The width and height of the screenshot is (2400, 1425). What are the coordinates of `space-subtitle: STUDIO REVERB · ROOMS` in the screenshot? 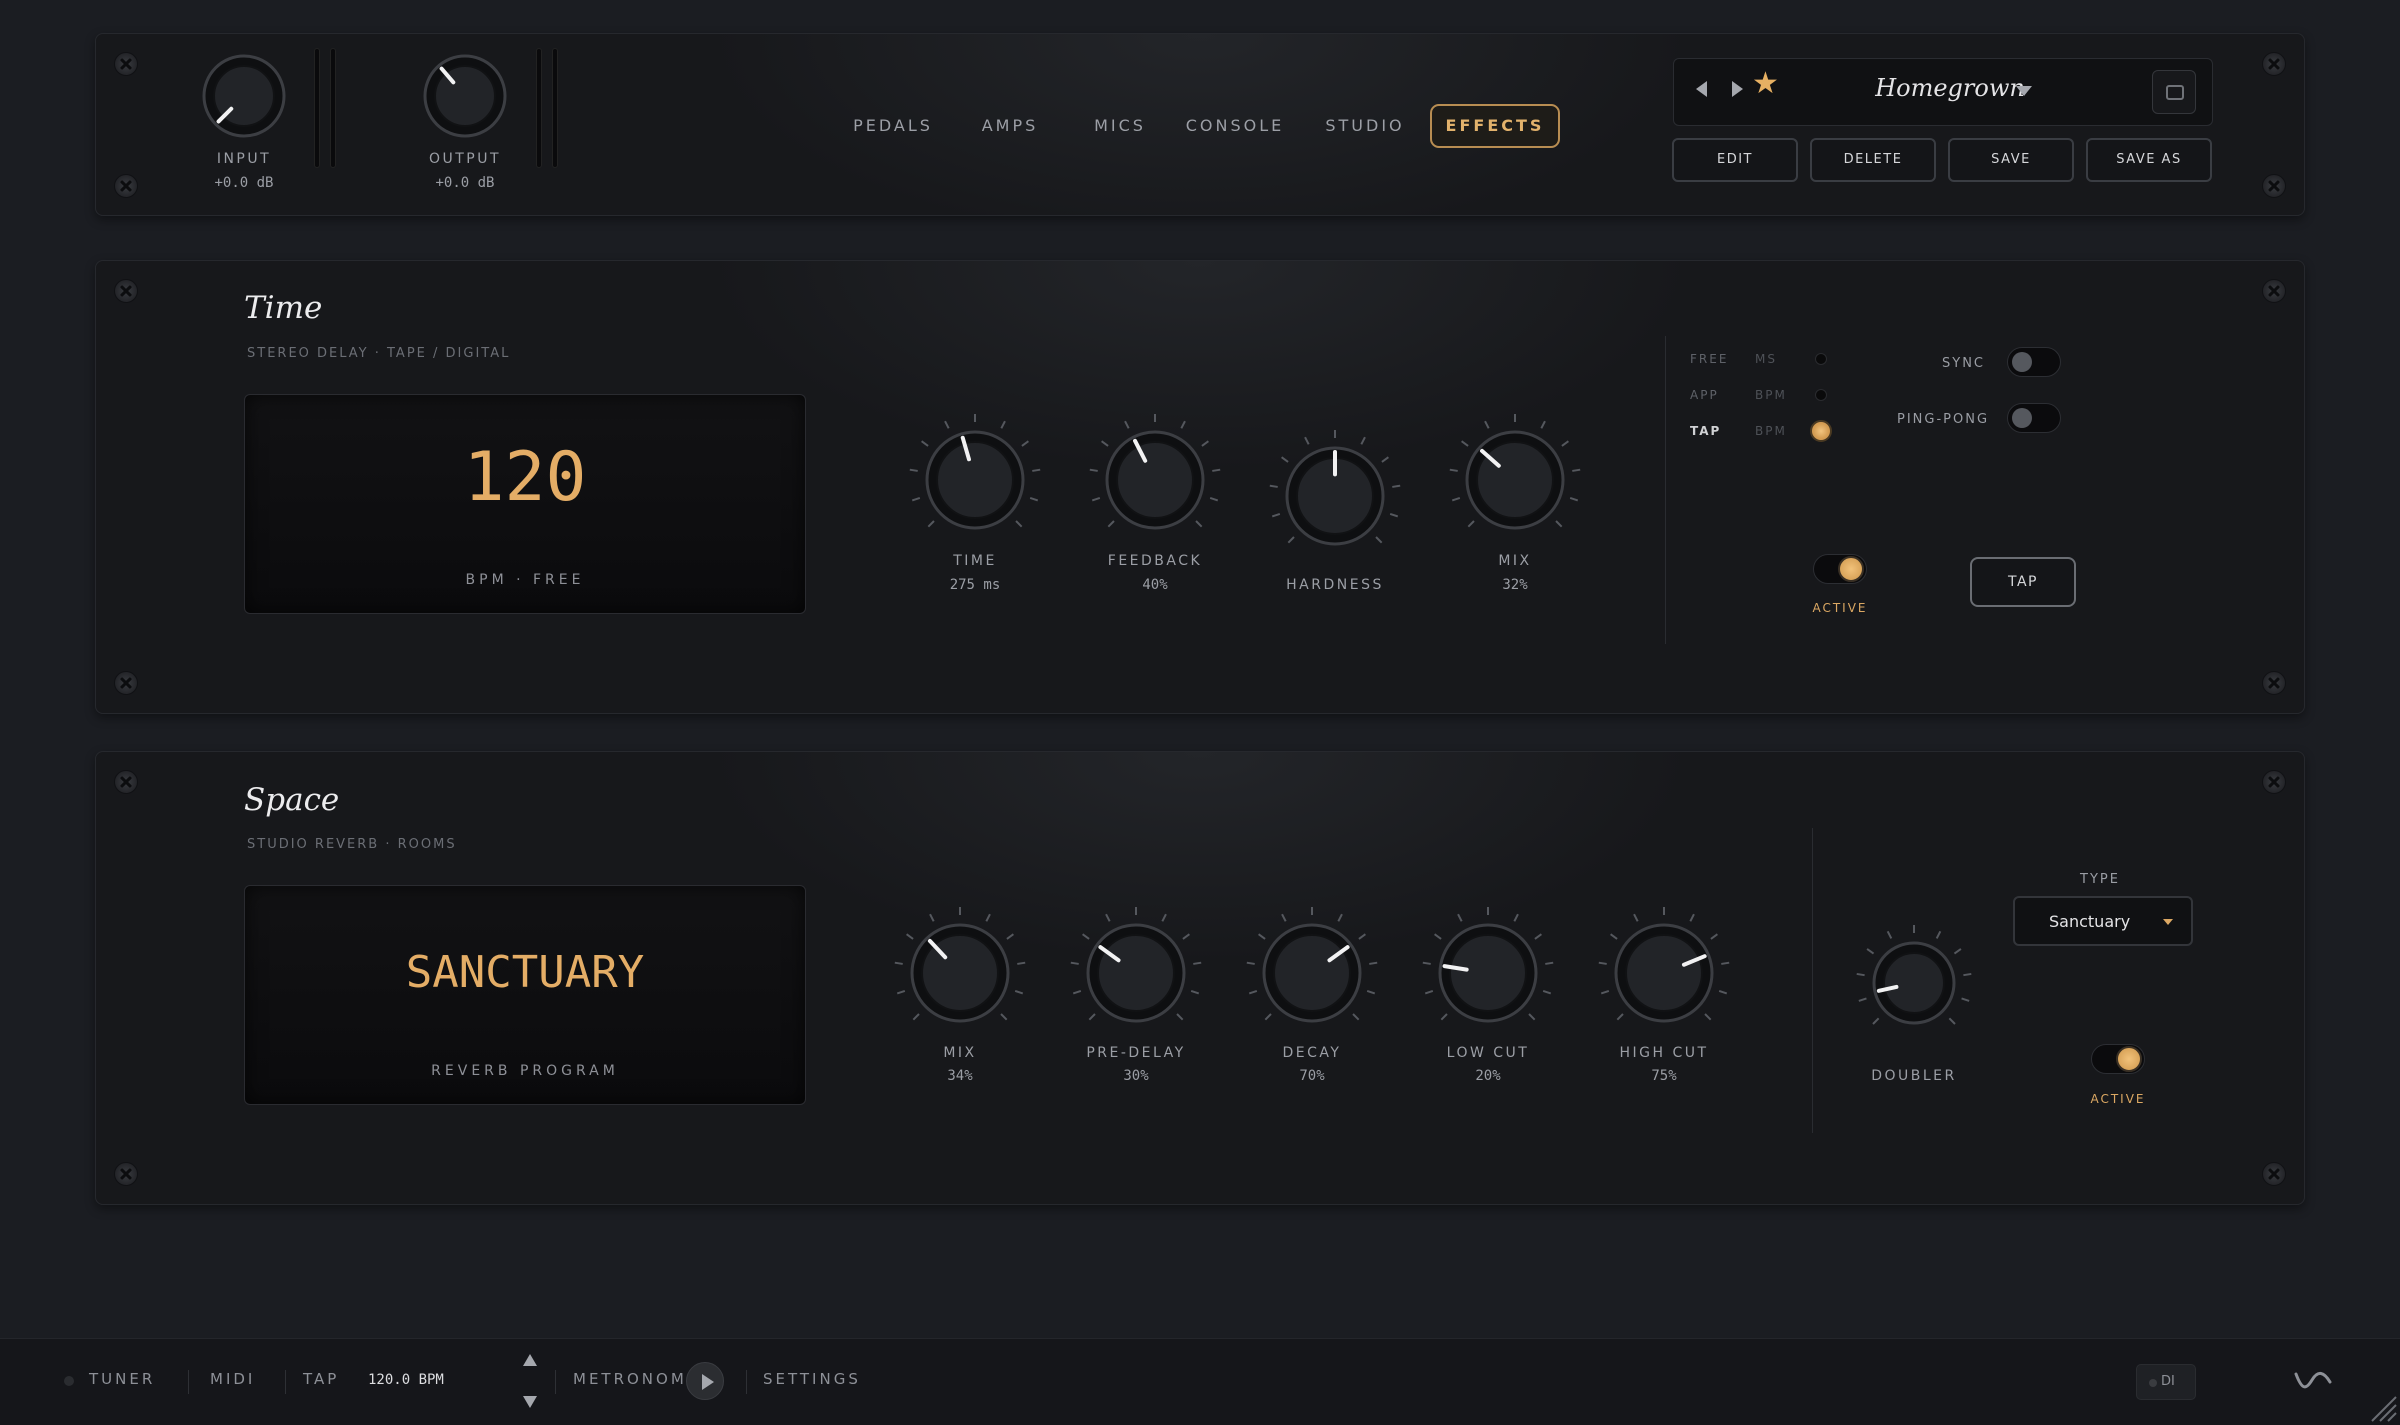 It's located at (352, 844).